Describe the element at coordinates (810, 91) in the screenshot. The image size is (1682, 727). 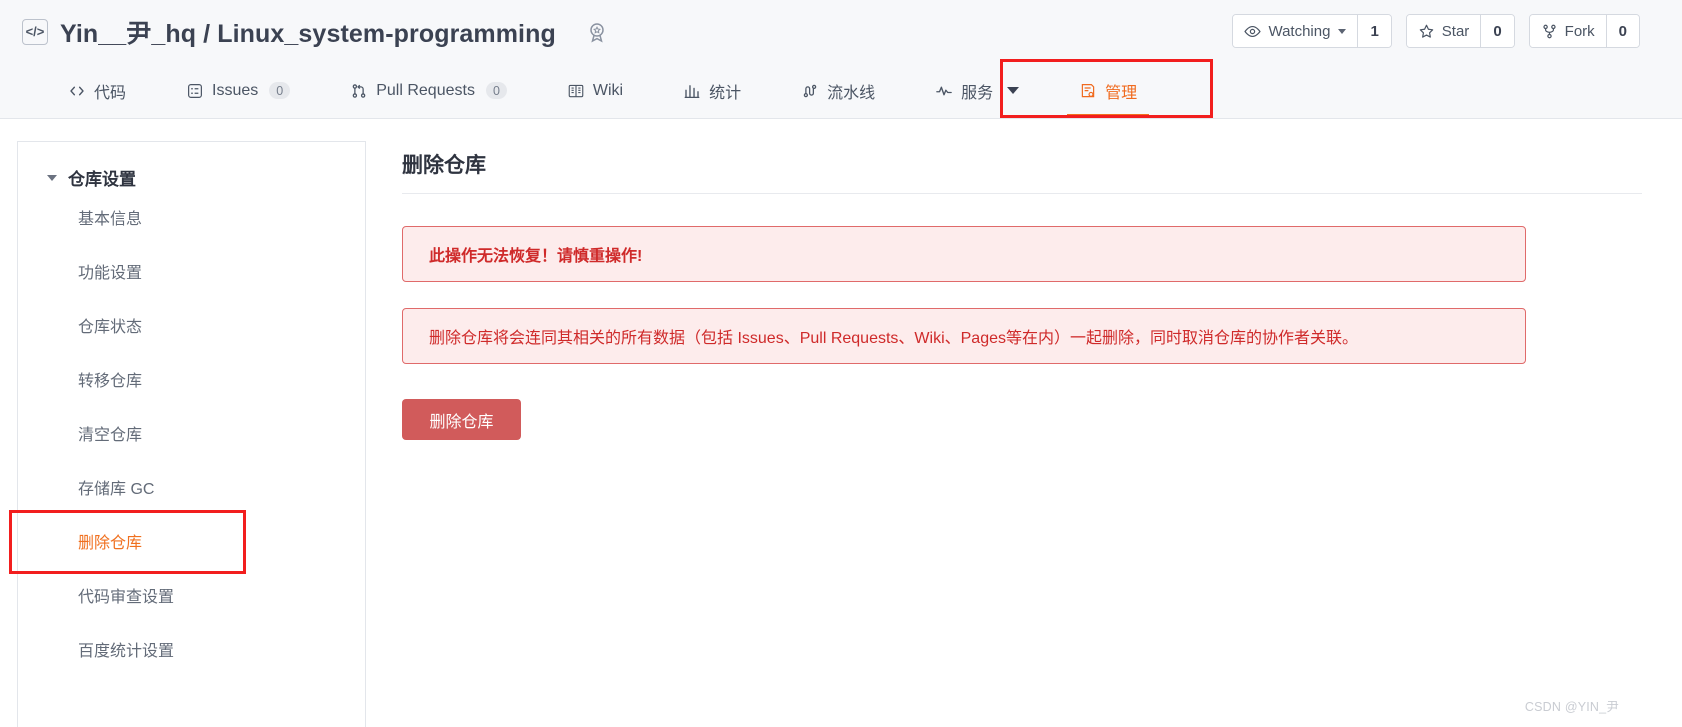
I see `pipeline-icon` at that location.